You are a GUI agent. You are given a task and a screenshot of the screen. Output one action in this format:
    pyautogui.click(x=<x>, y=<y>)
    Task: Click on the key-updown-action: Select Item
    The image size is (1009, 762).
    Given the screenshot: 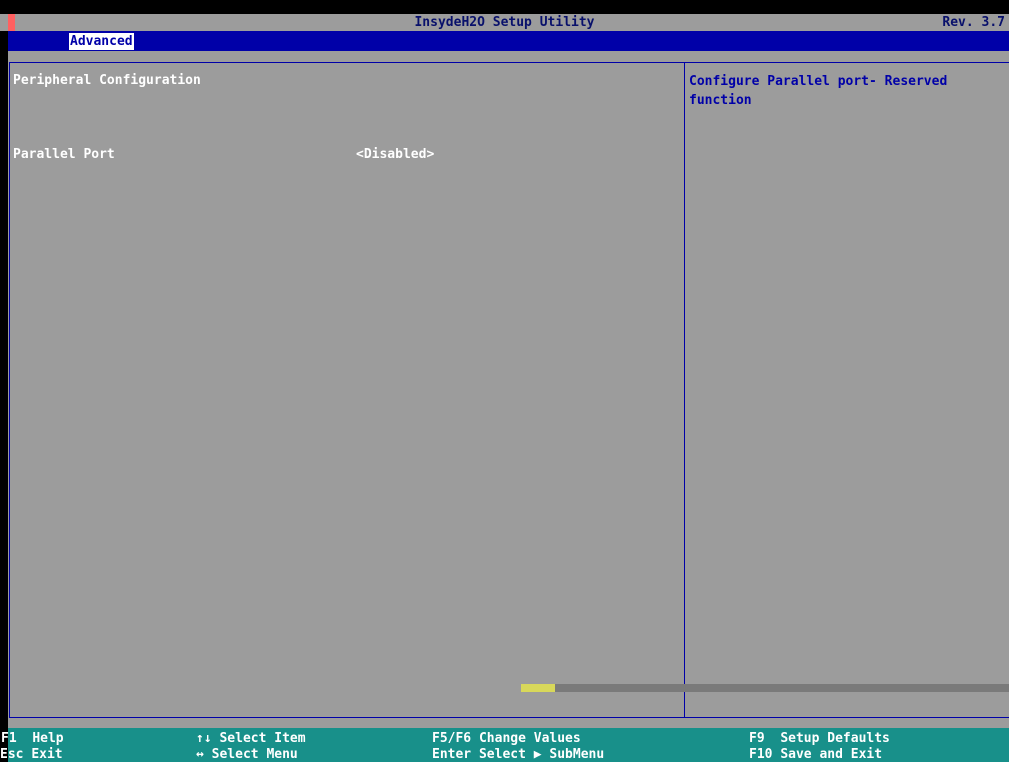 What is the action you would take?
    pyautogui.click(x=262, y=738)
    